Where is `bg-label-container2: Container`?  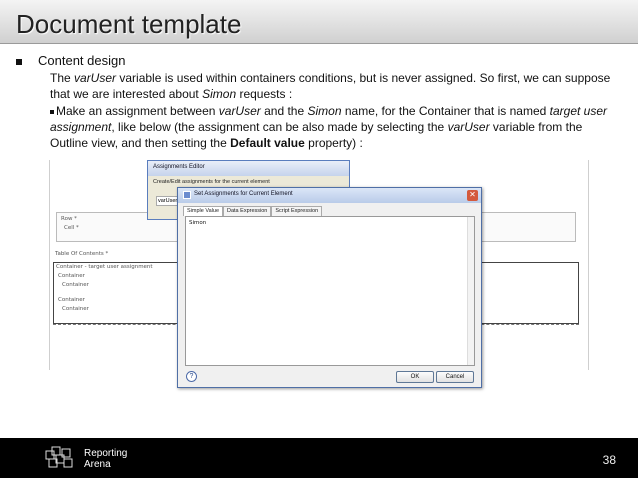
bg-label-container2: Container is located at coordinates (71, 276).